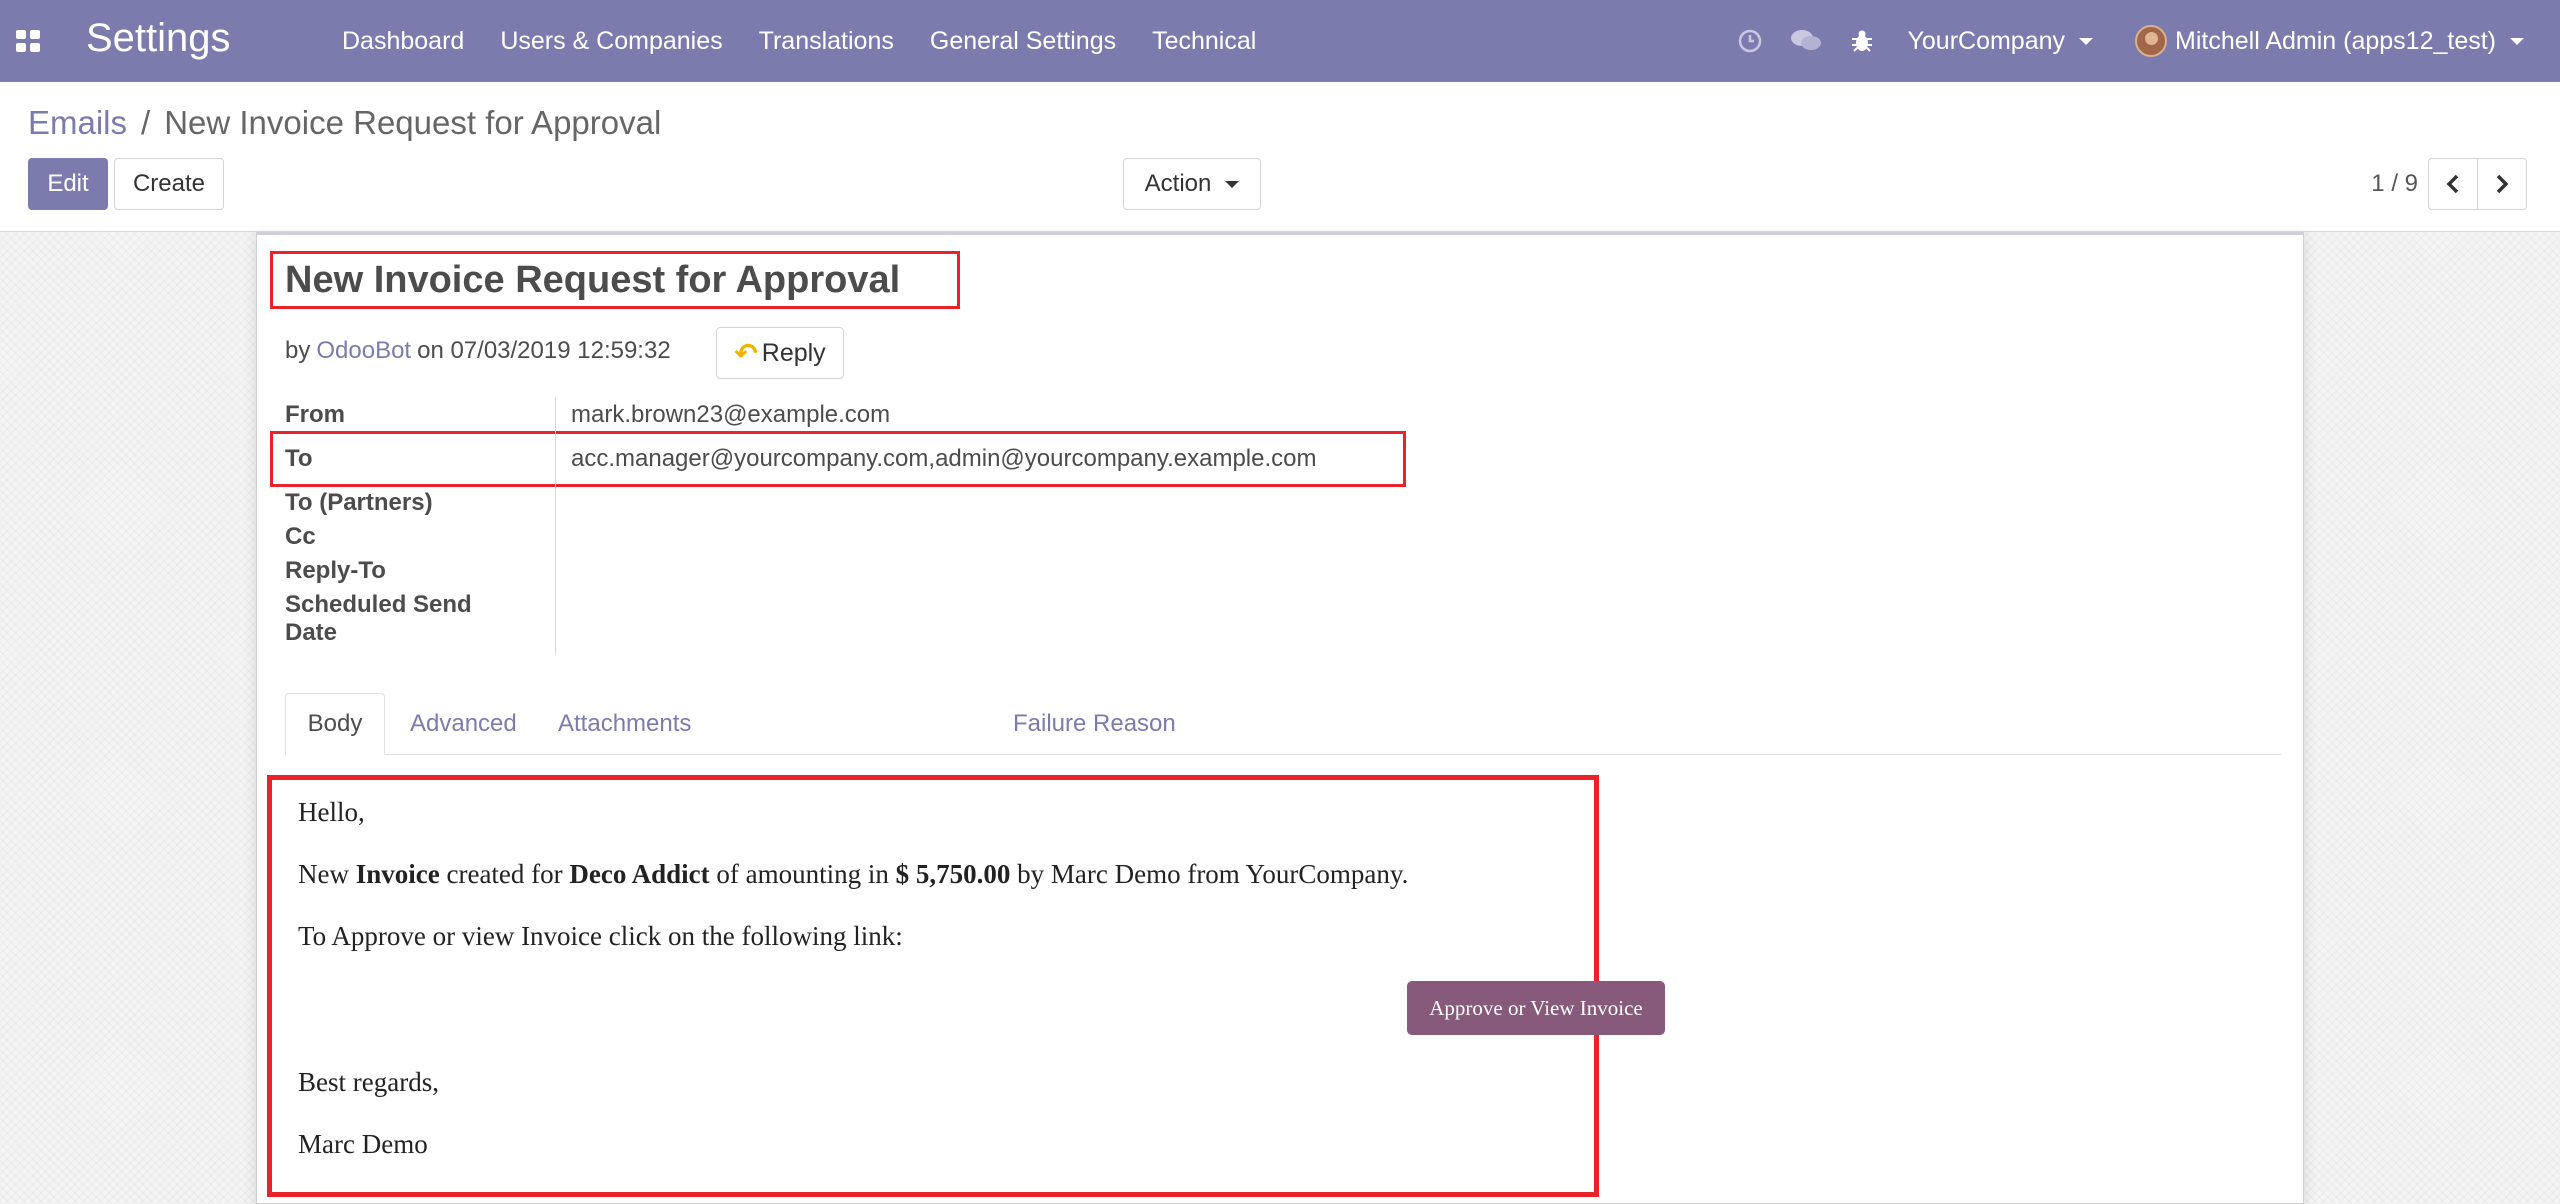  What do you see at coordinates (413, 122) in the screenshot?
I see `breadcrumb-current: New Invoice Request for Approval` at bounding box center [413, 122].